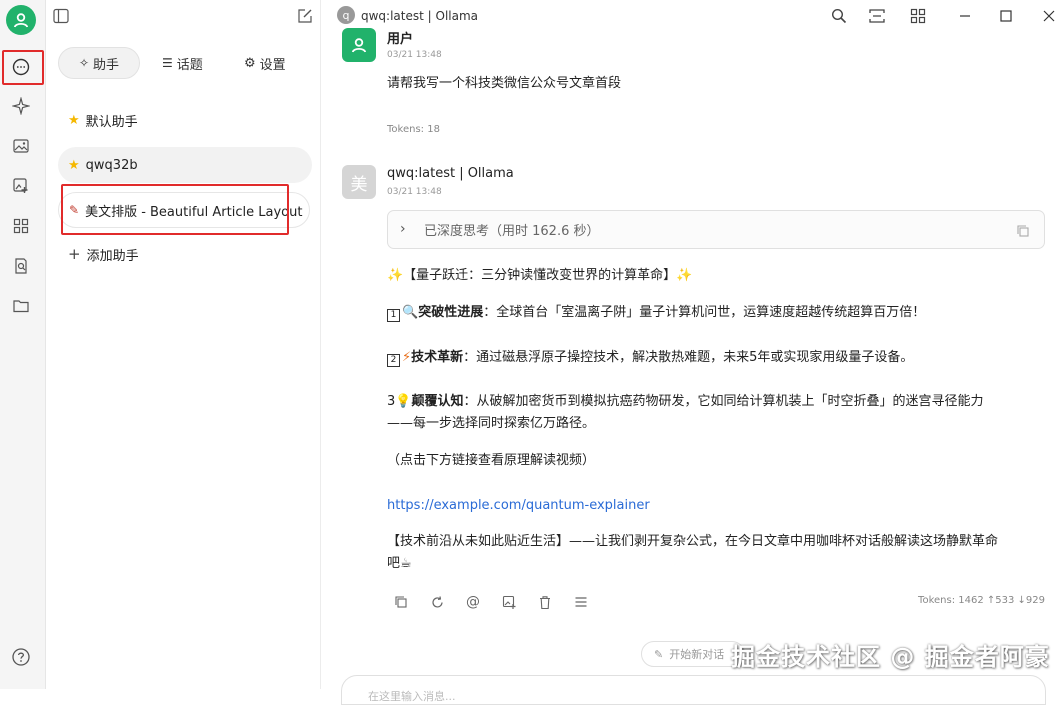 The image size is (1063, 705). Describe the element at coordinates (359, 182) in the screenshot. I see `assistant-avatar: 美` at that location.